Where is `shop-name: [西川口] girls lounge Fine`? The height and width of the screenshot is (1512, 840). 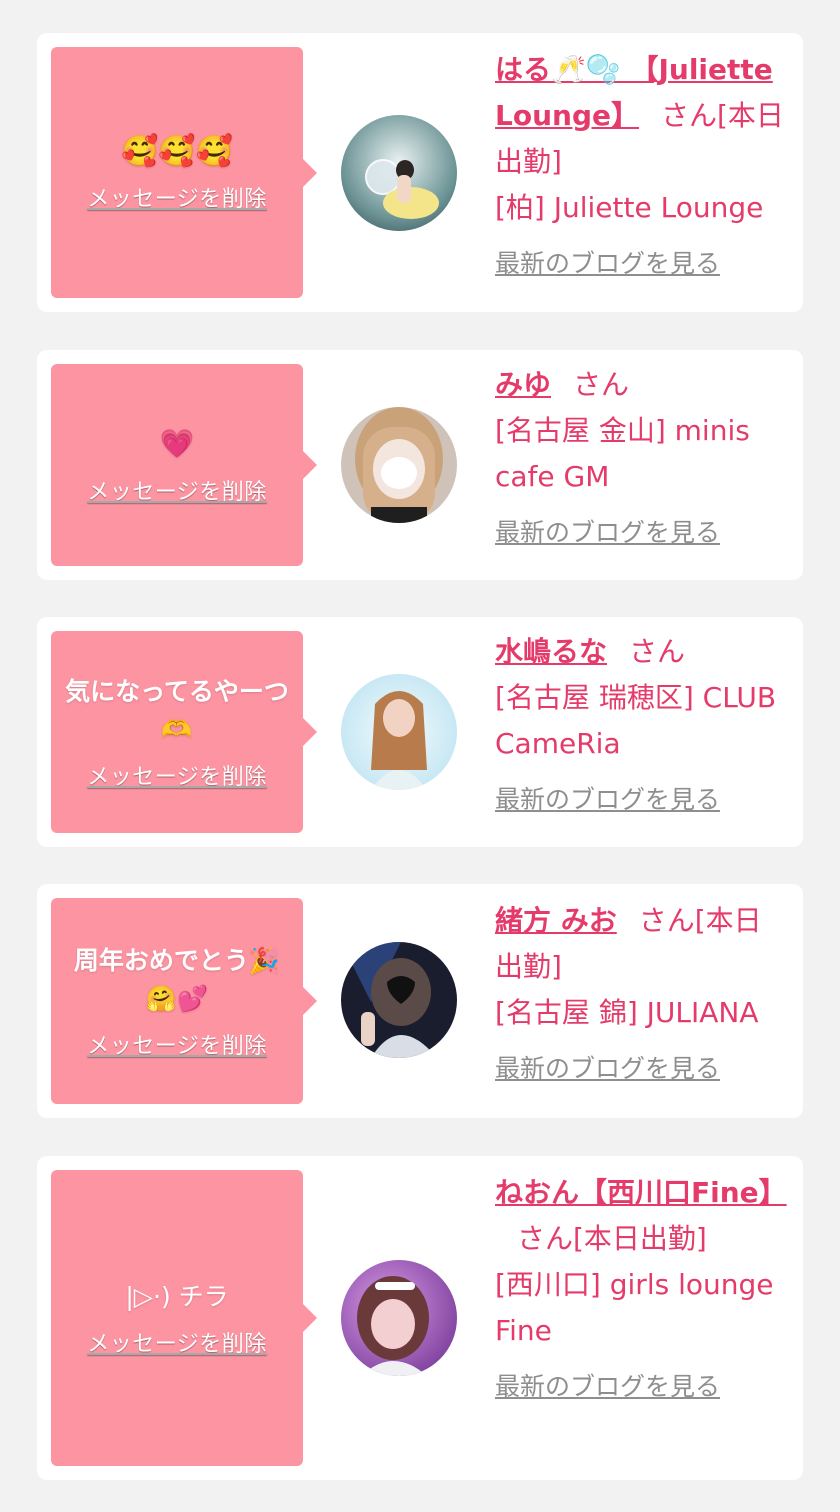
shop-name: [西川口] girls lounge Fine is located at coordinates (634, 1307).